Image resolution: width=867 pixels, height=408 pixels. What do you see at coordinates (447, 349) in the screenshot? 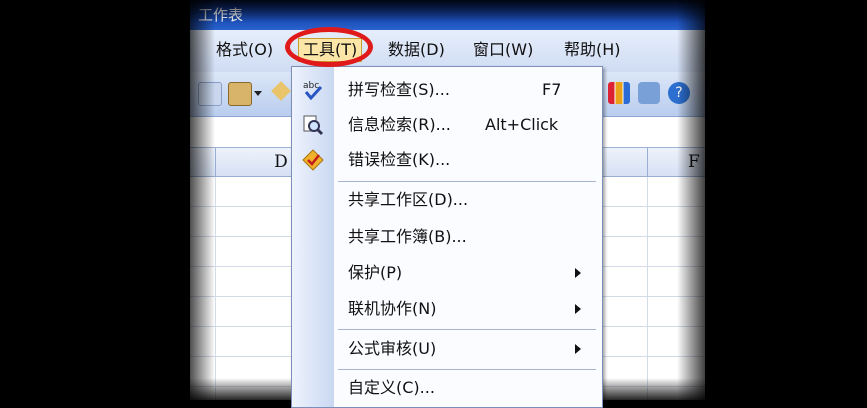
I see `menu-item-formula-auditing: 公式审核(U)` at bounding box center [447, 349].